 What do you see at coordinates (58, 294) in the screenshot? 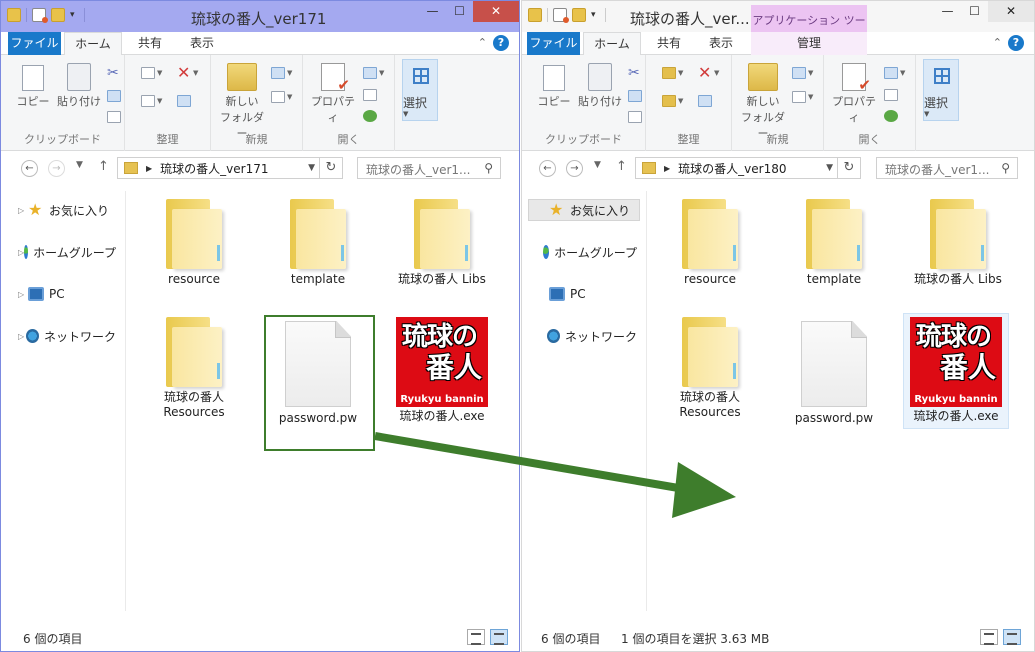
I see `nav-item-pc: ▷ PC` at bounding box center [58, 294].